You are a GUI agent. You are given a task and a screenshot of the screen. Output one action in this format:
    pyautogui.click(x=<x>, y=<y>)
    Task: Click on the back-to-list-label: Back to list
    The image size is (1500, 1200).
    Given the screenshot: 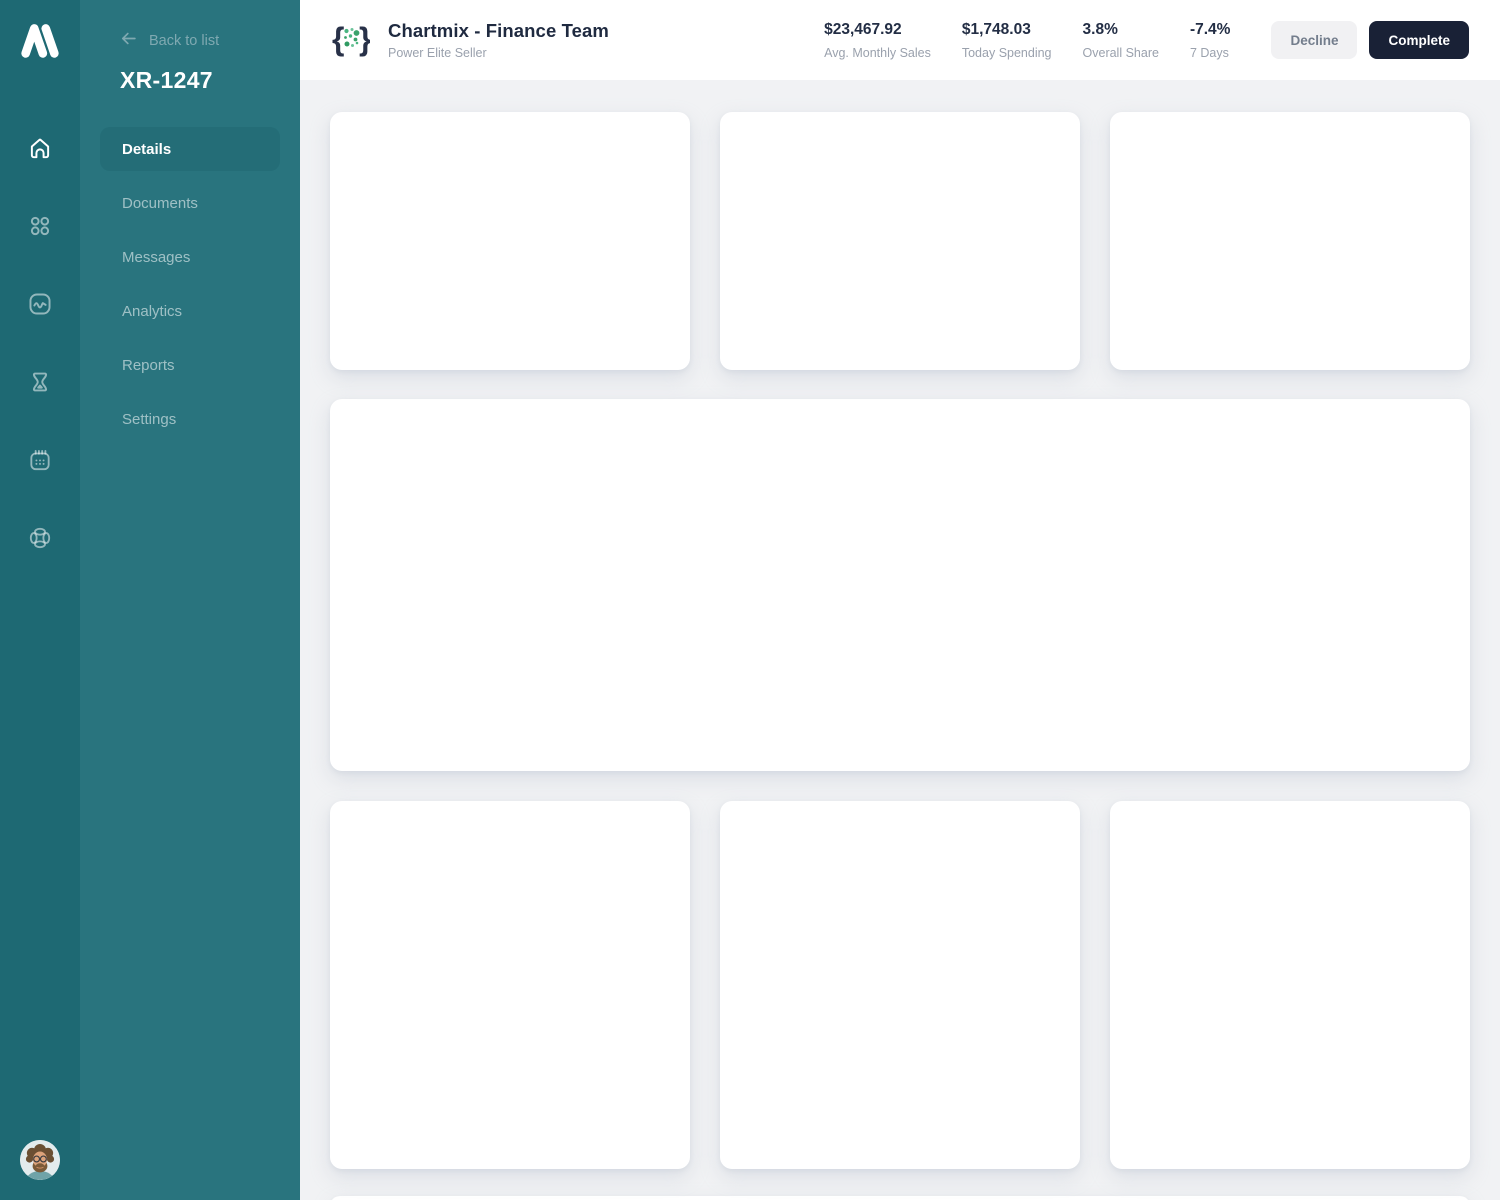 What is the action you would take?
    pyautogui.click(x=184, y=40)
    